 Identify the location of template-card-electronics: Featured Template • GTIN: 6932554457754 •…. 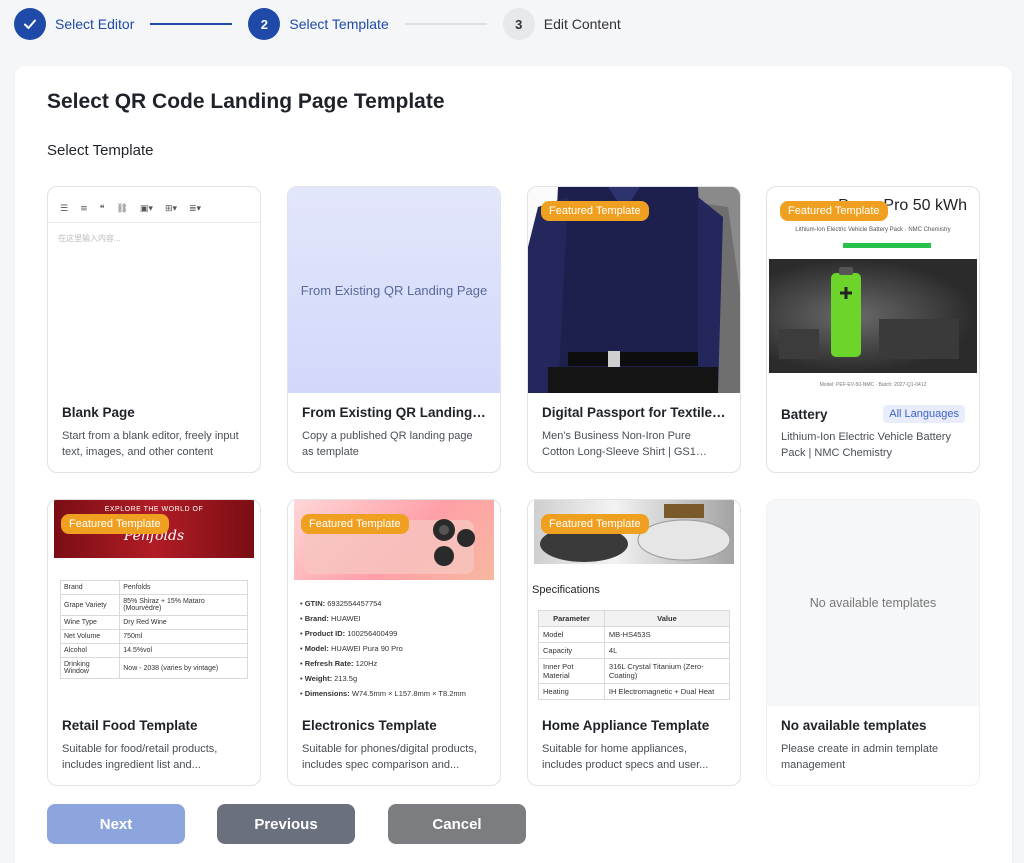
(394, 642).